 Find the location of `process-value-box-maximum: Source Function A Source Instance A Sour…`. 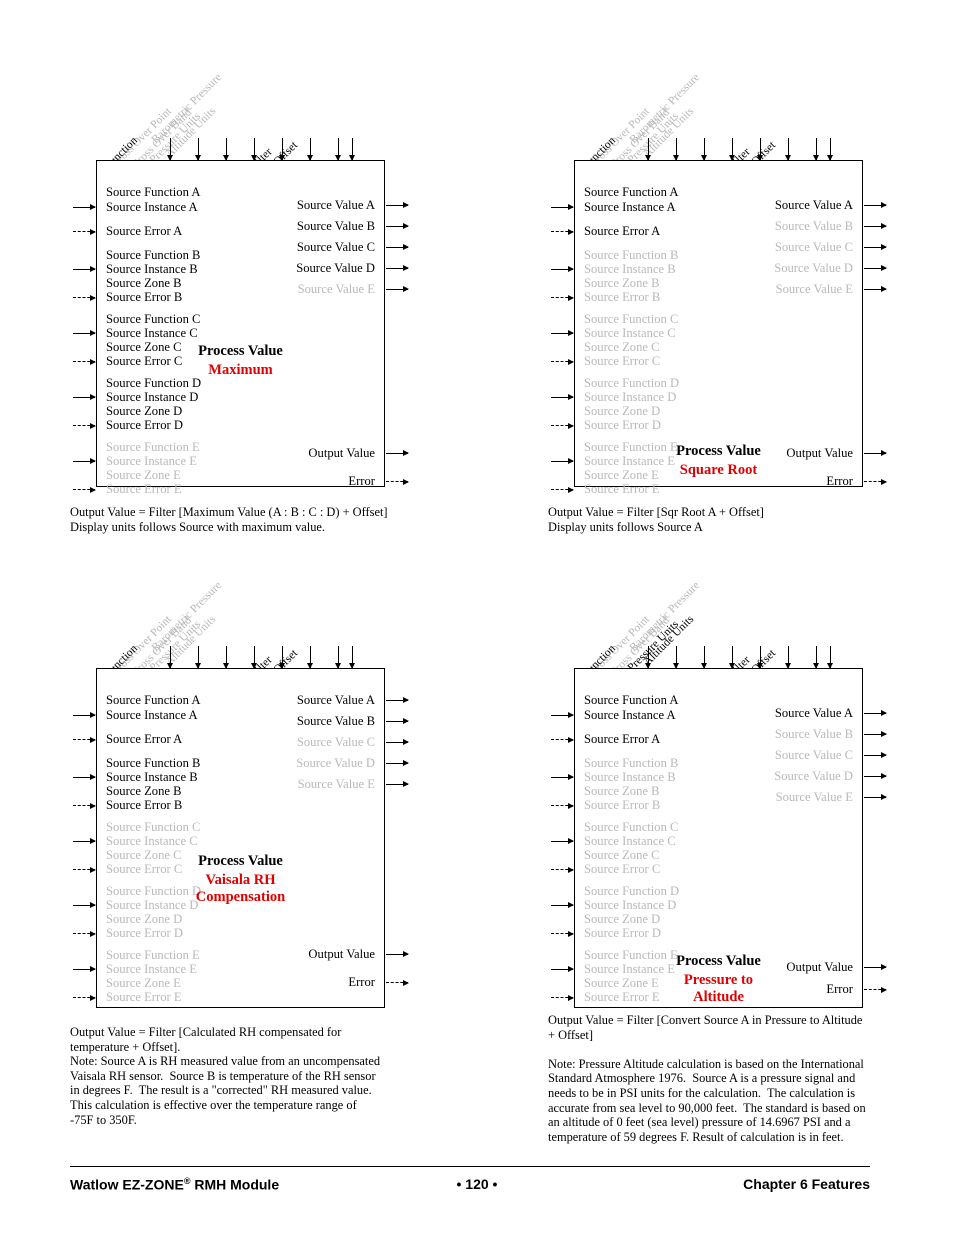

process-value-box-maximum: Source Function A Source Instance A Sour… is located at coordinates (241, 328).